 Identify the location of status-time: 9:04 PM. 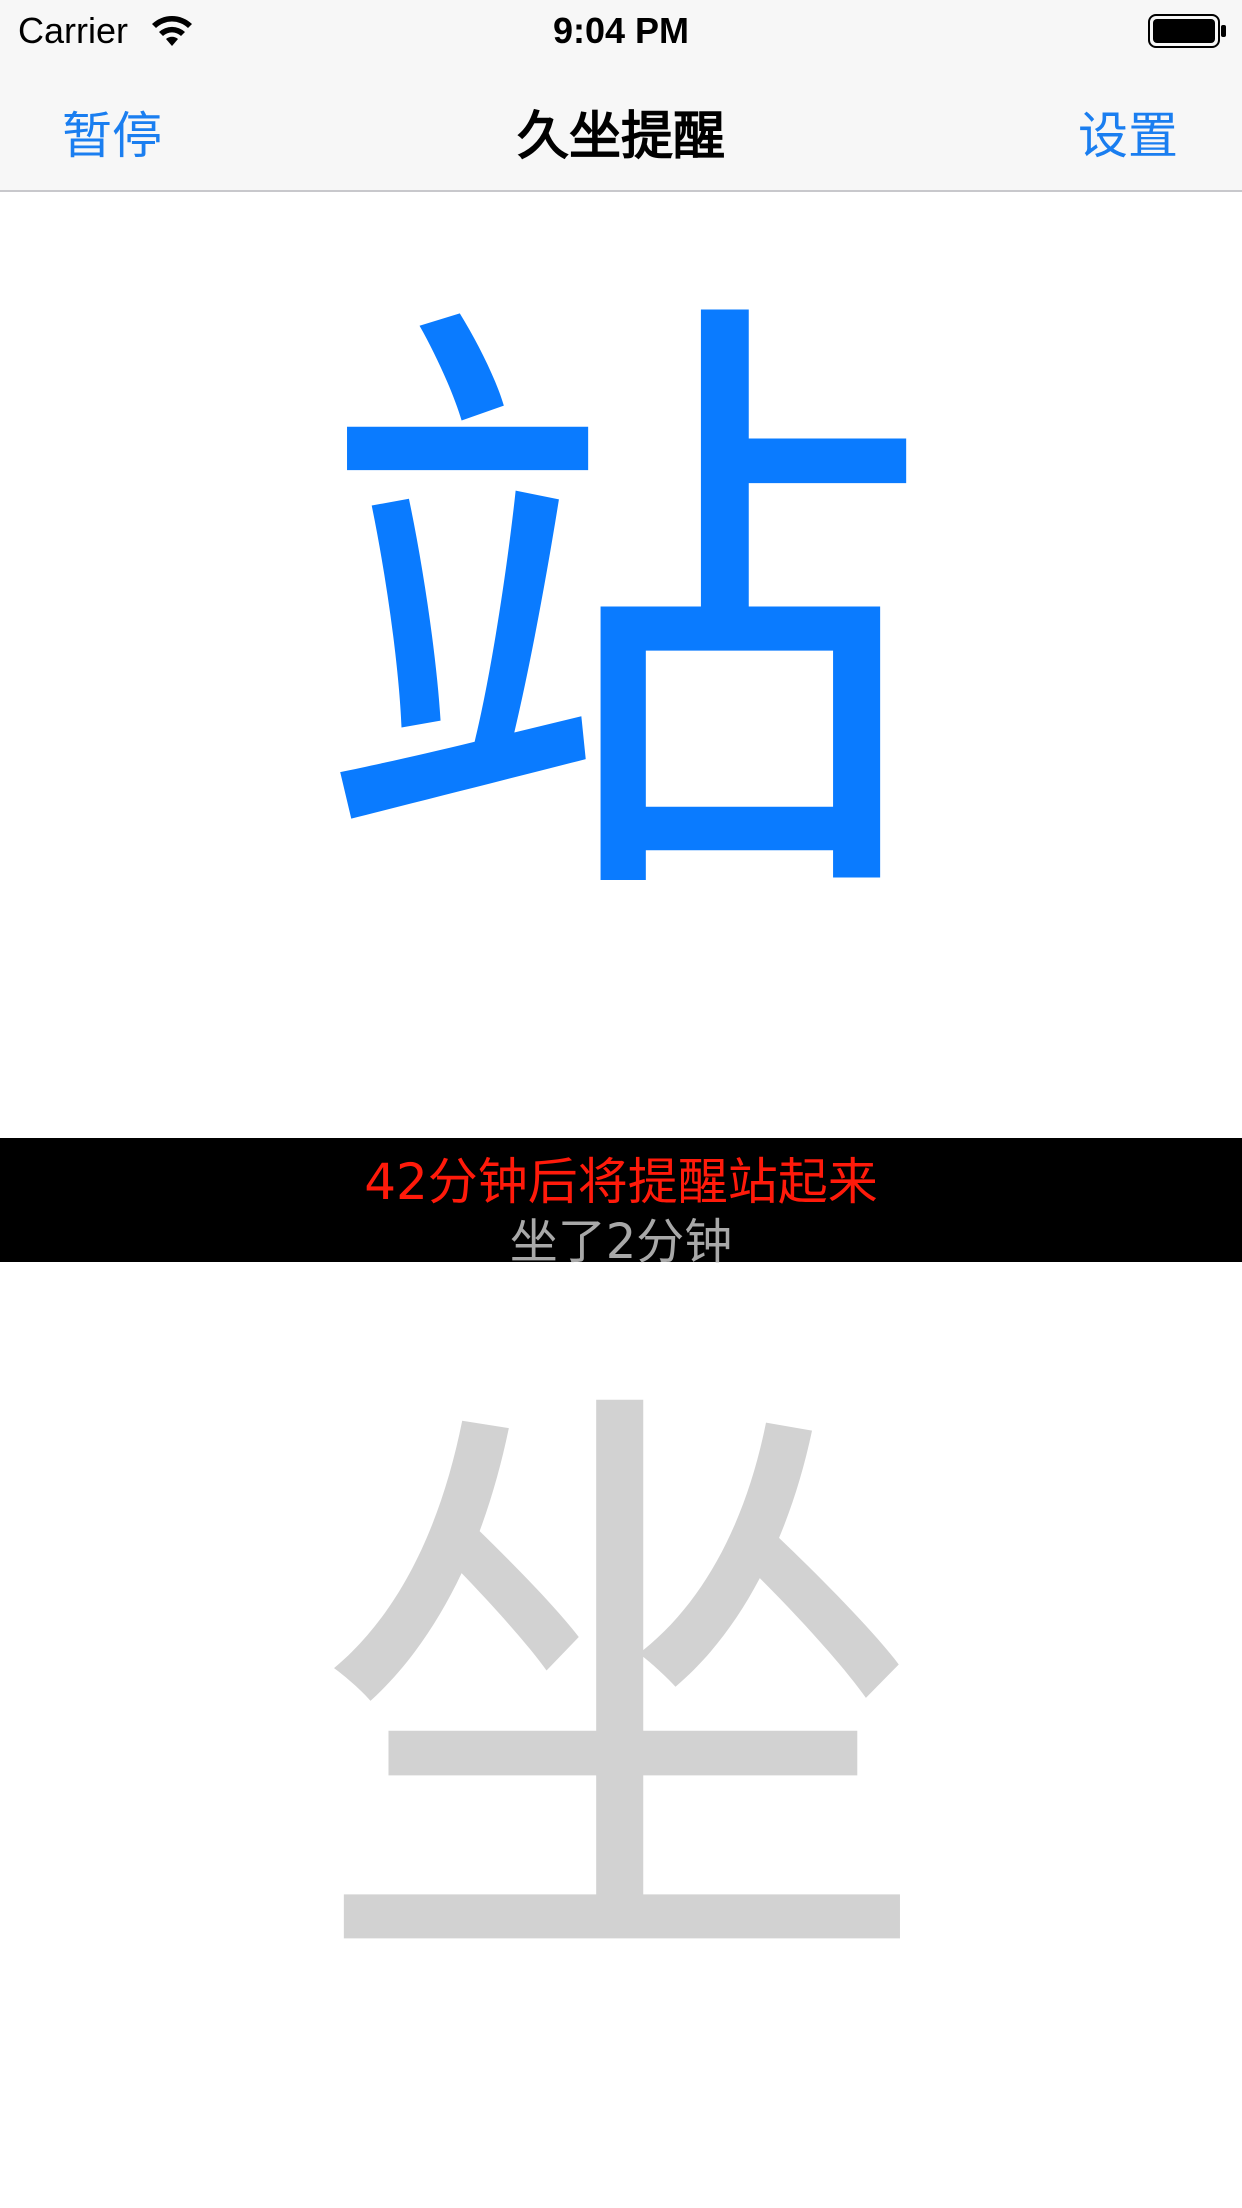
(621, 30).